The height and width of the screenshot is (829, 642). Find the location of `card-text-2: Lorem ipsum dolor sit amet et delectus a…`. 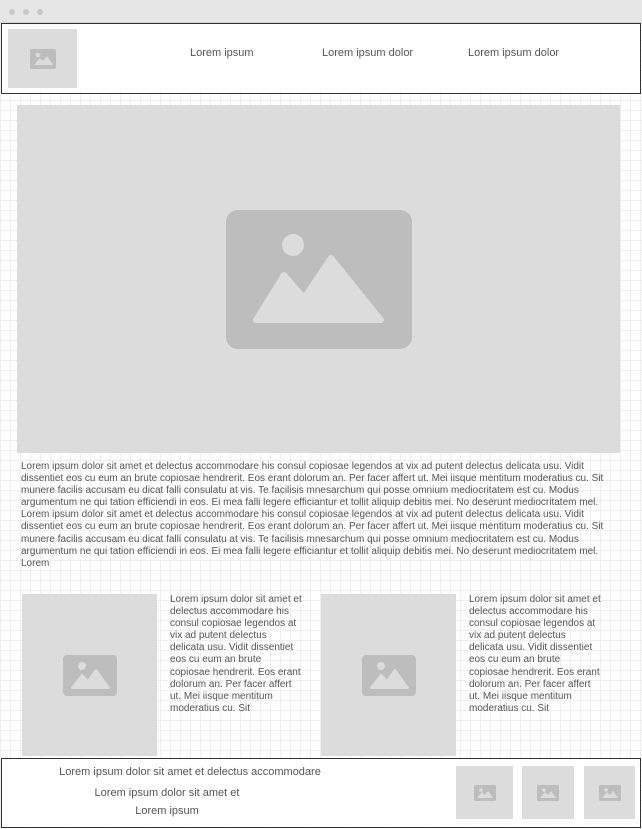

card-text-2: Lorem ipsum dolor sit amet et delectus a… is located at coordinates (535, 654).